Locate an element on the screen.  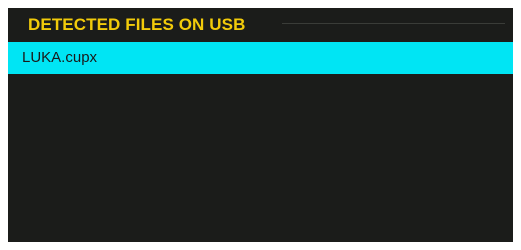
file-list-item: LUKA.cupx is located at coordinates (260, 58).